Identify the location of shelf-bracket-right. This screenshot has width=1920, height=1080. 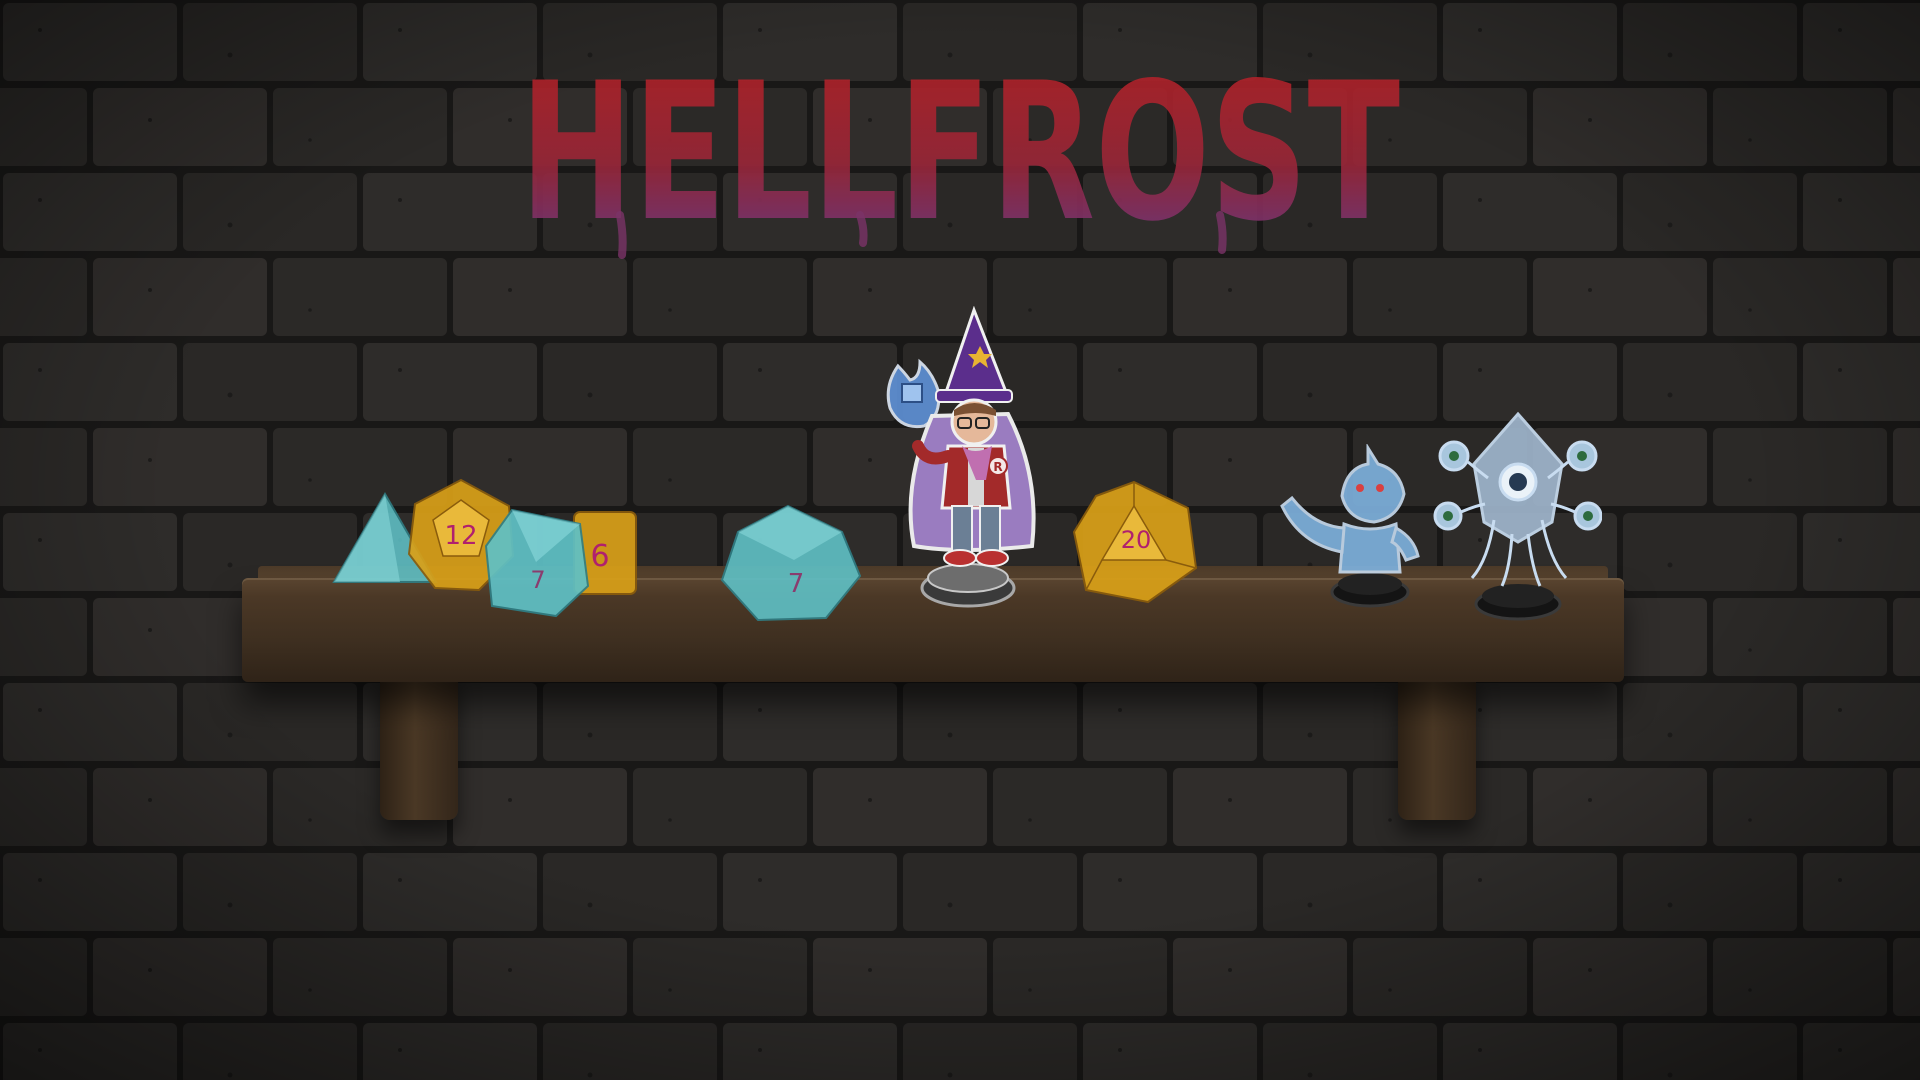
(1437, 746).